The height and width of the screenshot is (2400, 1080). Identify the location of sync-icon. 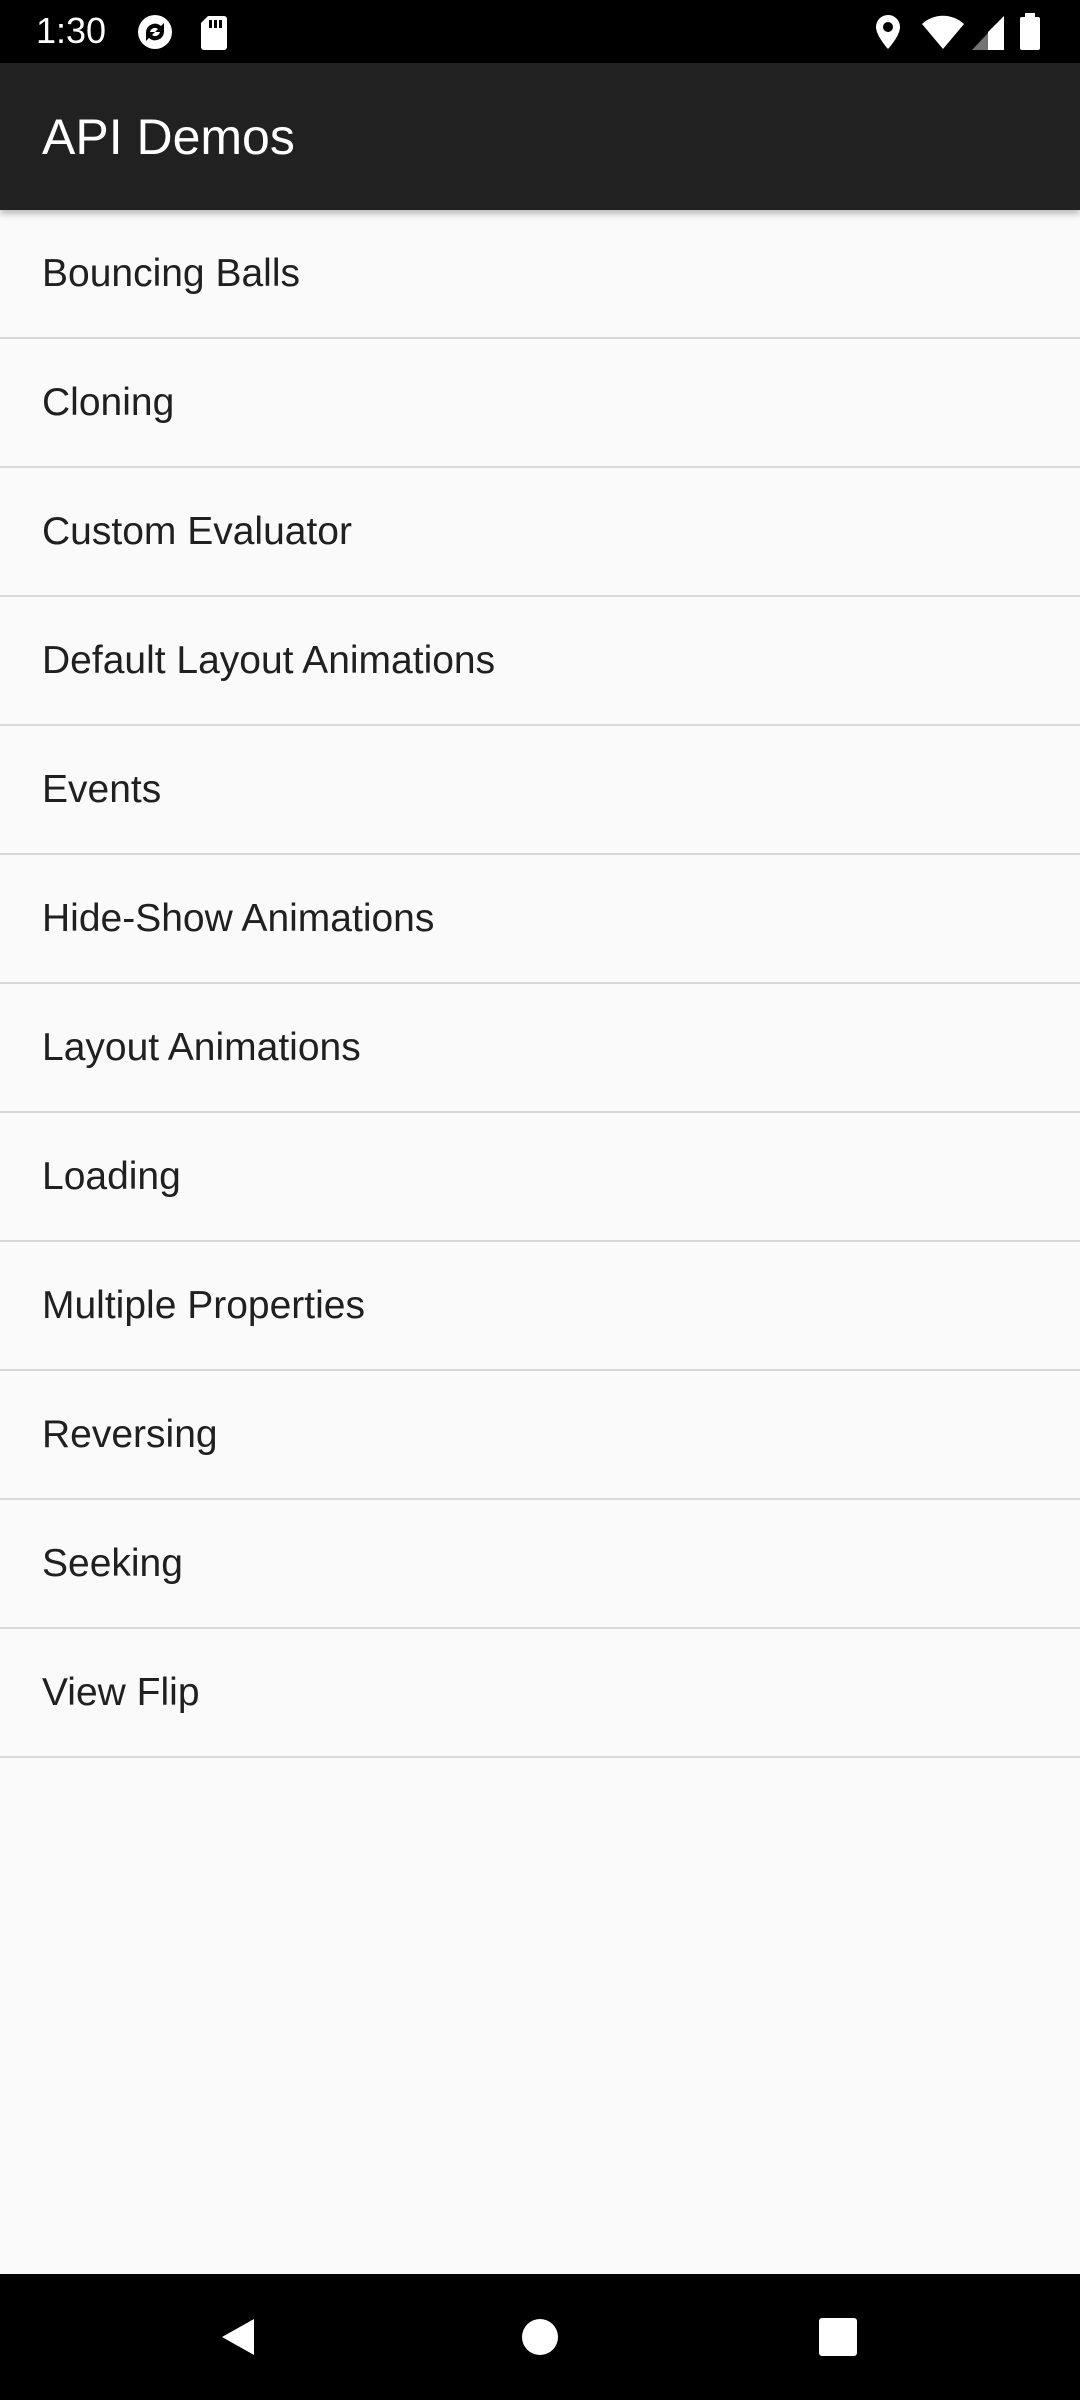
(155, 32).